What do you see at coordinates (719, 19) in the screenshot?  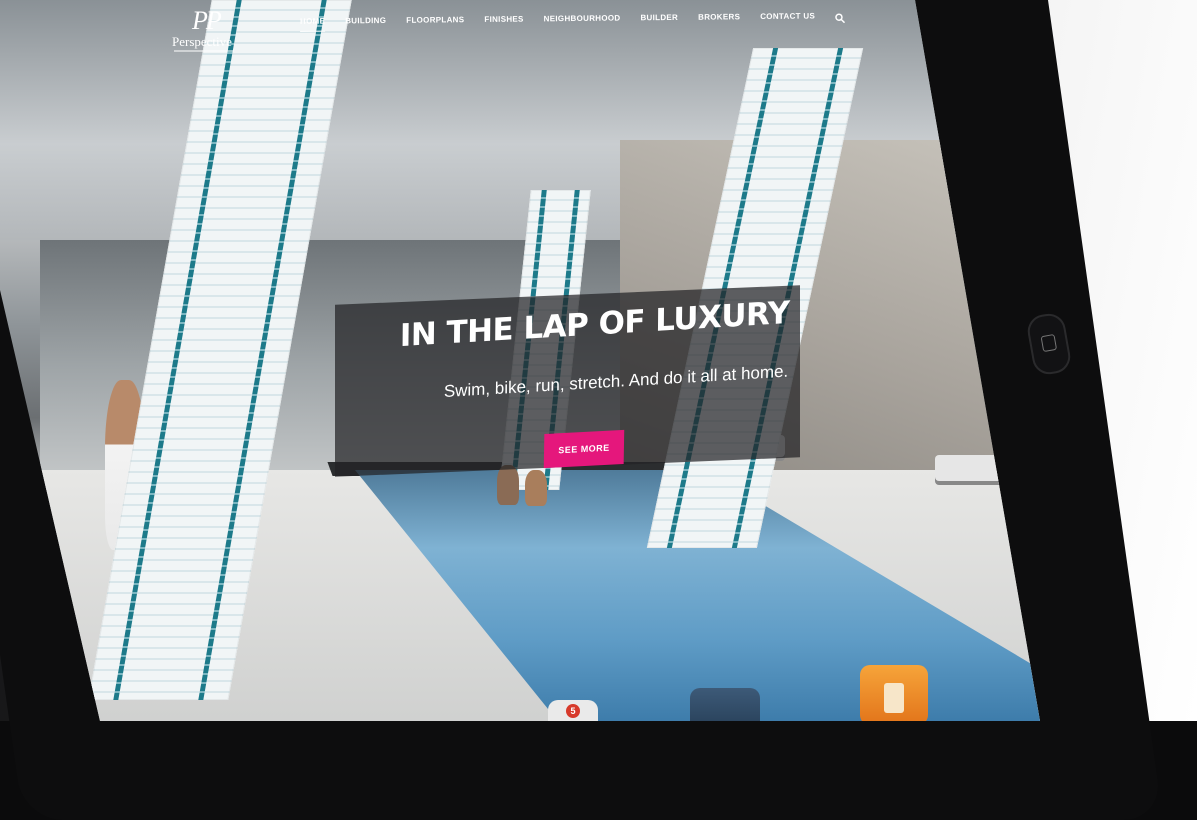 I see `nav-item-brokers: BROKERS` at bounding box center [719, 19].